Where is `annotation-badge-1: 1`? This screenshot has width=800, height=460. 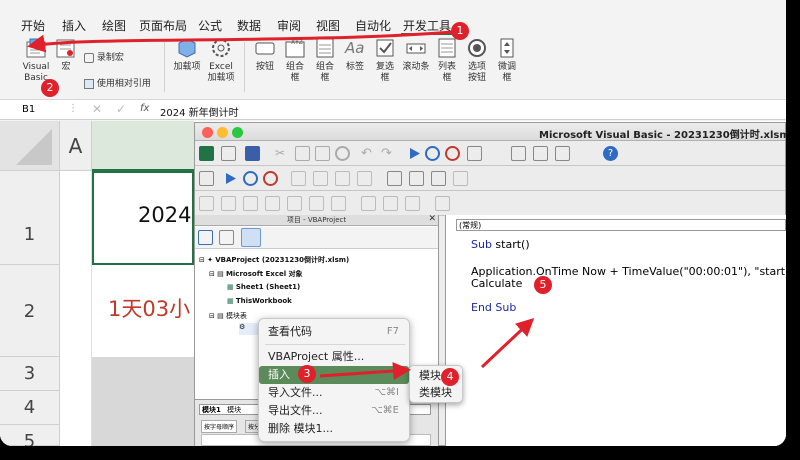
annotation-badge-1: 1 is located at coordinates (460, 31).